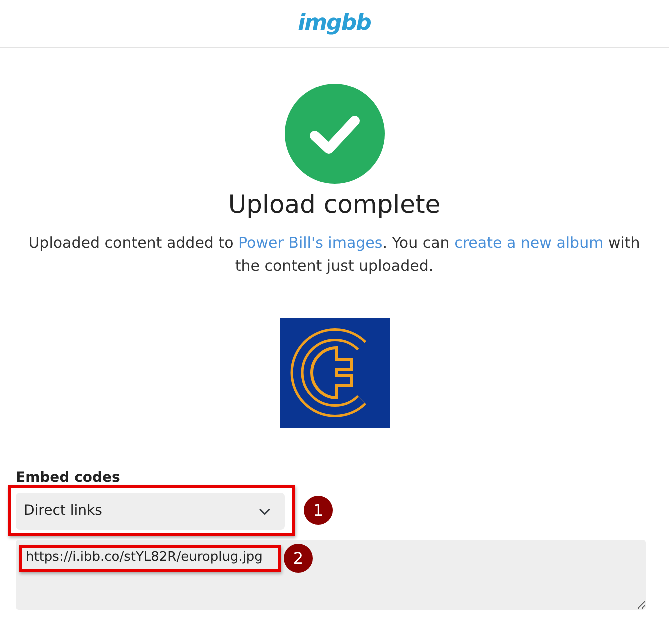  I want to click on check-circle-icon, so click(334, 134).